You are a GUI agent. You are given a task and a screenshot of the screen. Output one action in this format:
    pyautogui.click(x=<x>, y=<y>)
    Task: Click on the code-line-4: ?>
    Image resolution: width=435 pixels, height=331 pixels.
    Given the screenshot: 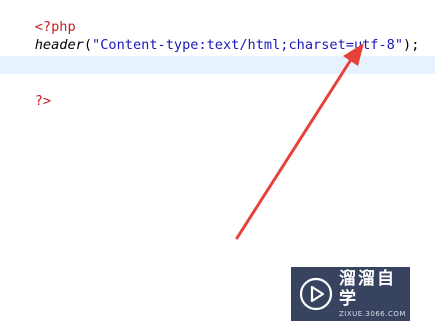 What is the action you would take?
    pyautogui.click(x=26, y=91)
    